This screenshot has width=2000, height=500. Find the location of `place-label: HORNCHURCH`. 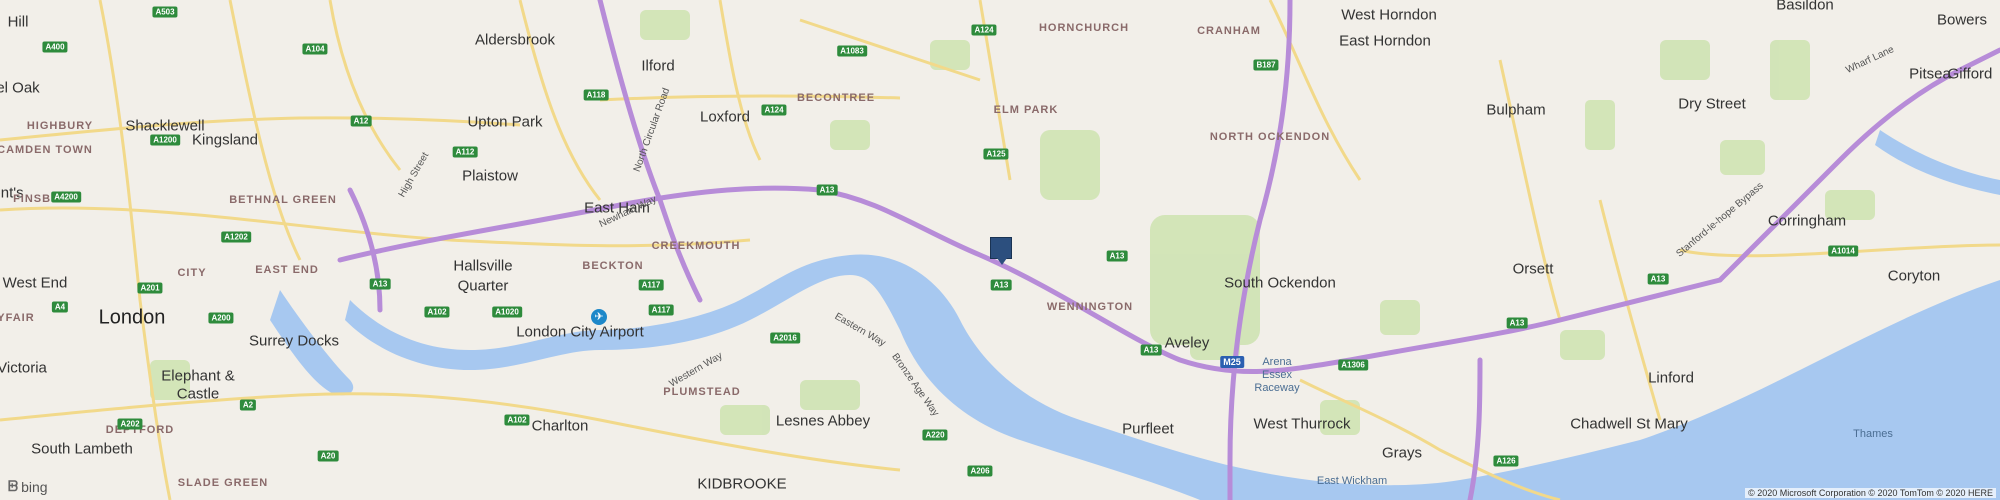

place-label: HORNCHURCH is located at coordinates (1084, 28).